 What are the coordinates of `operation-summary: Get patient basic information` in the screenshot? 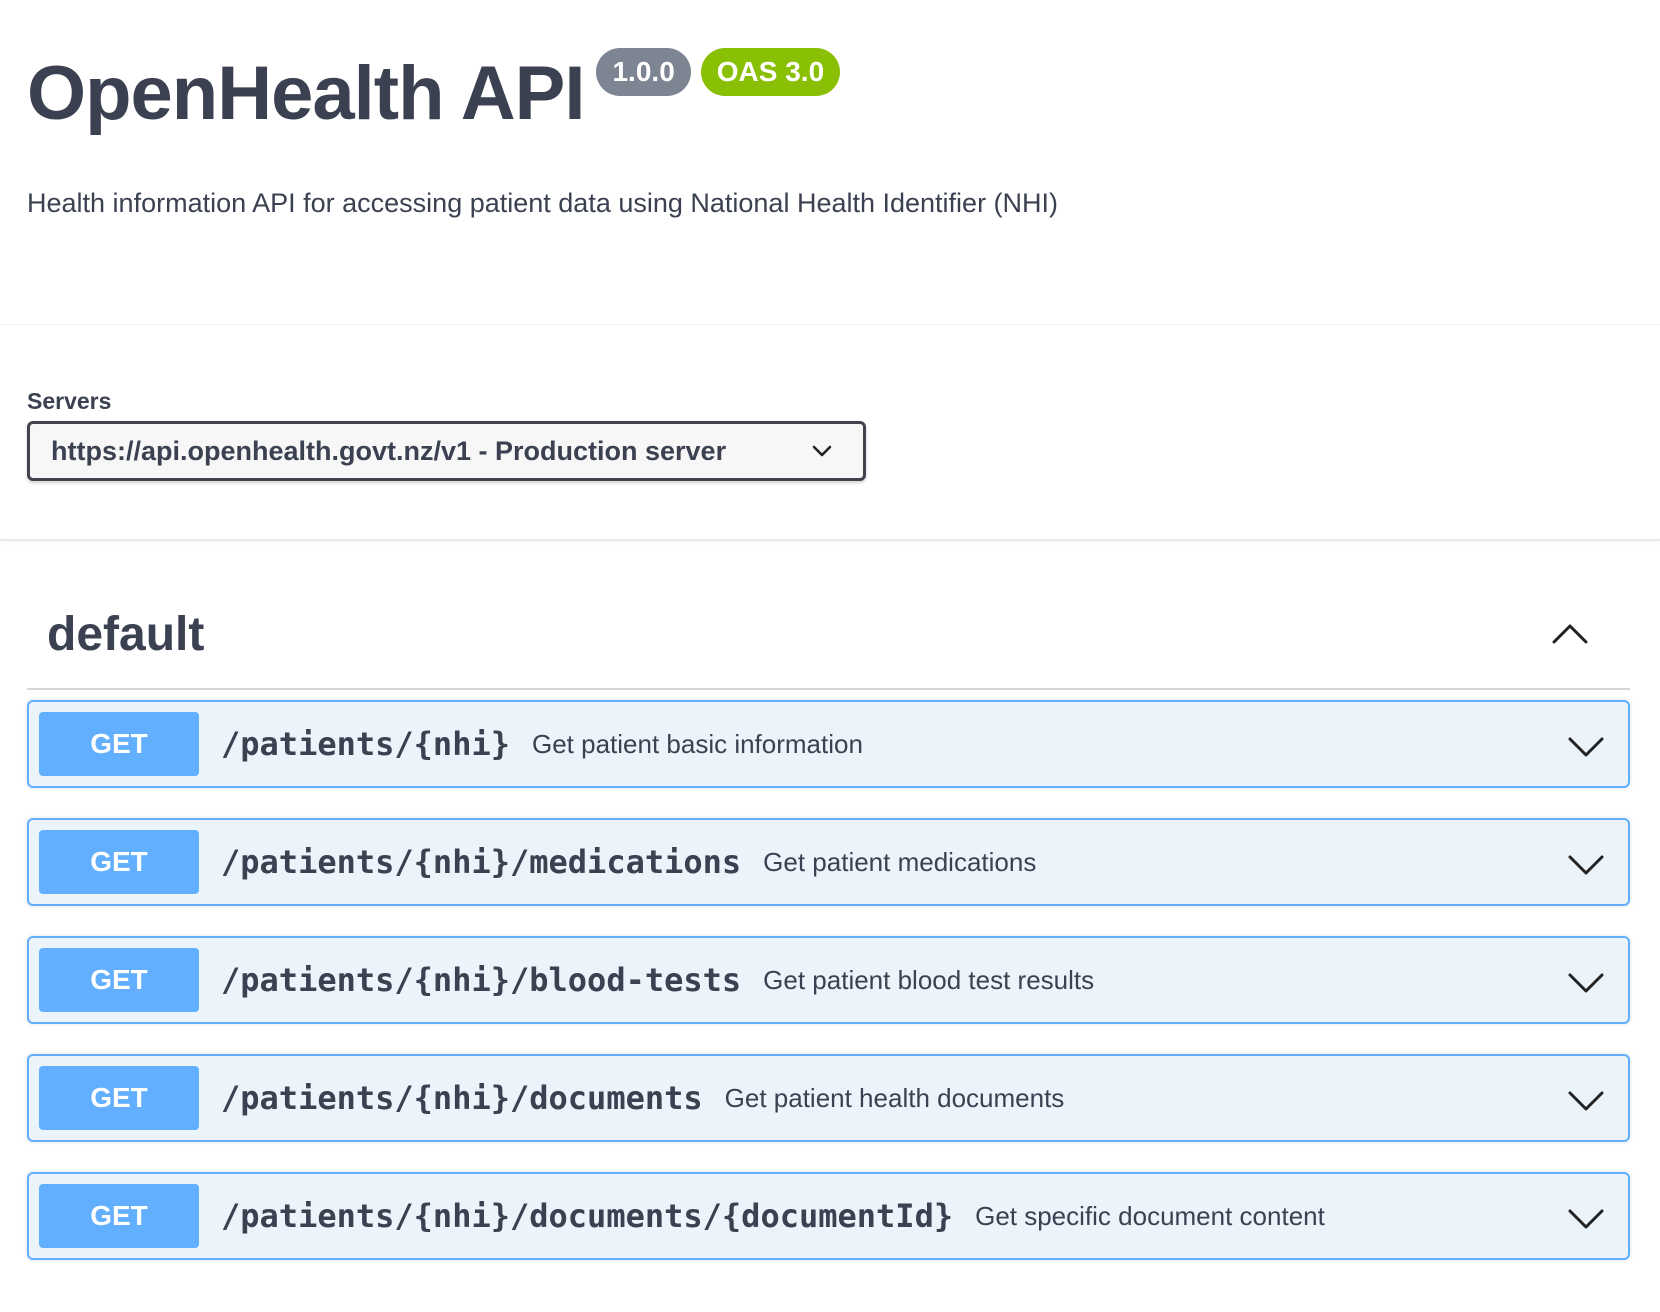 It's located at (697, 743).